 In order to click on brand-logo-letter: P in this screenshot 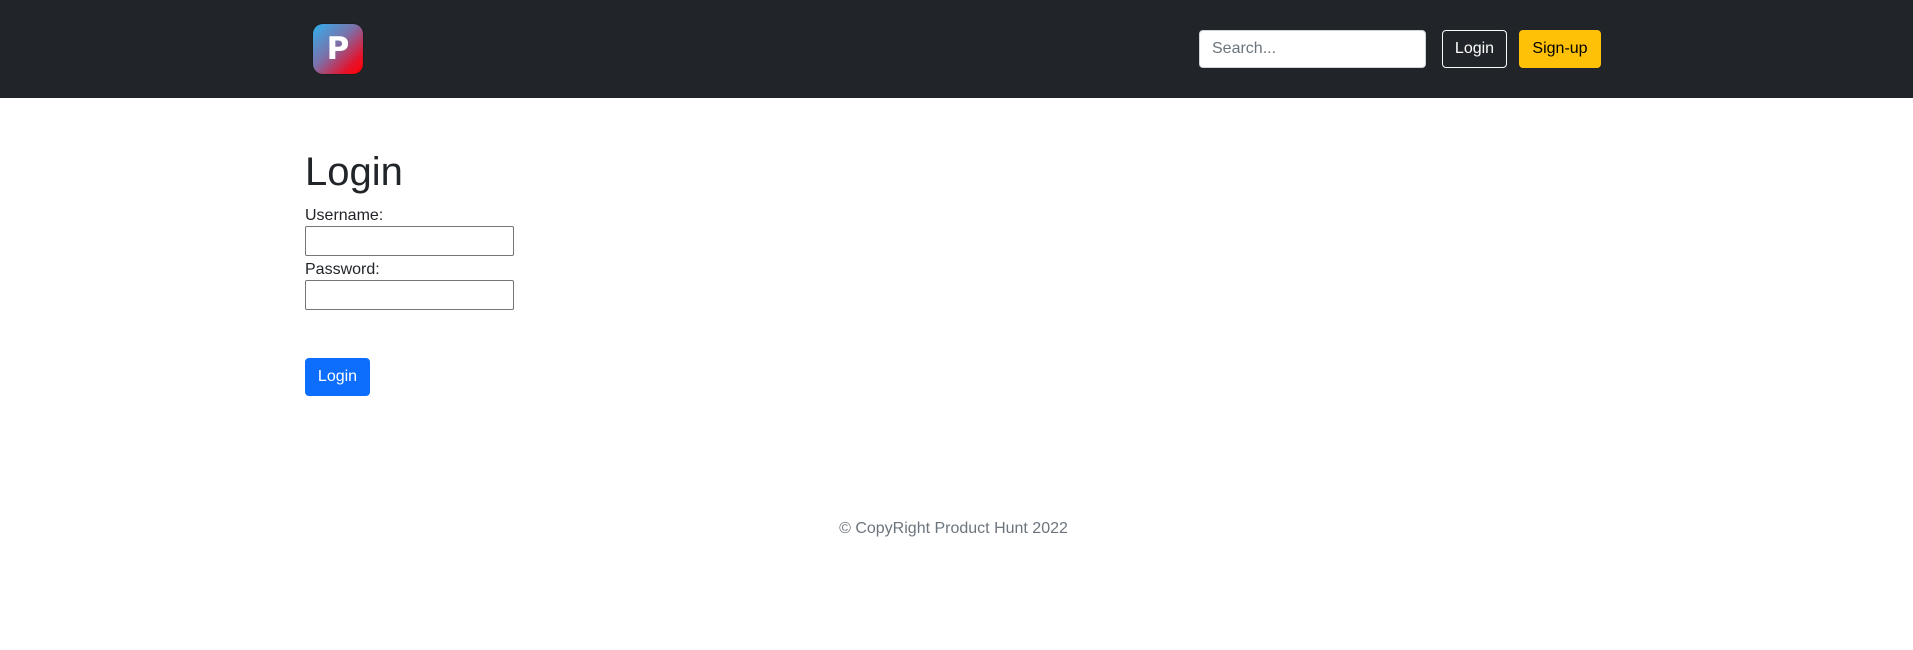, I will do `click(338, 49)`.